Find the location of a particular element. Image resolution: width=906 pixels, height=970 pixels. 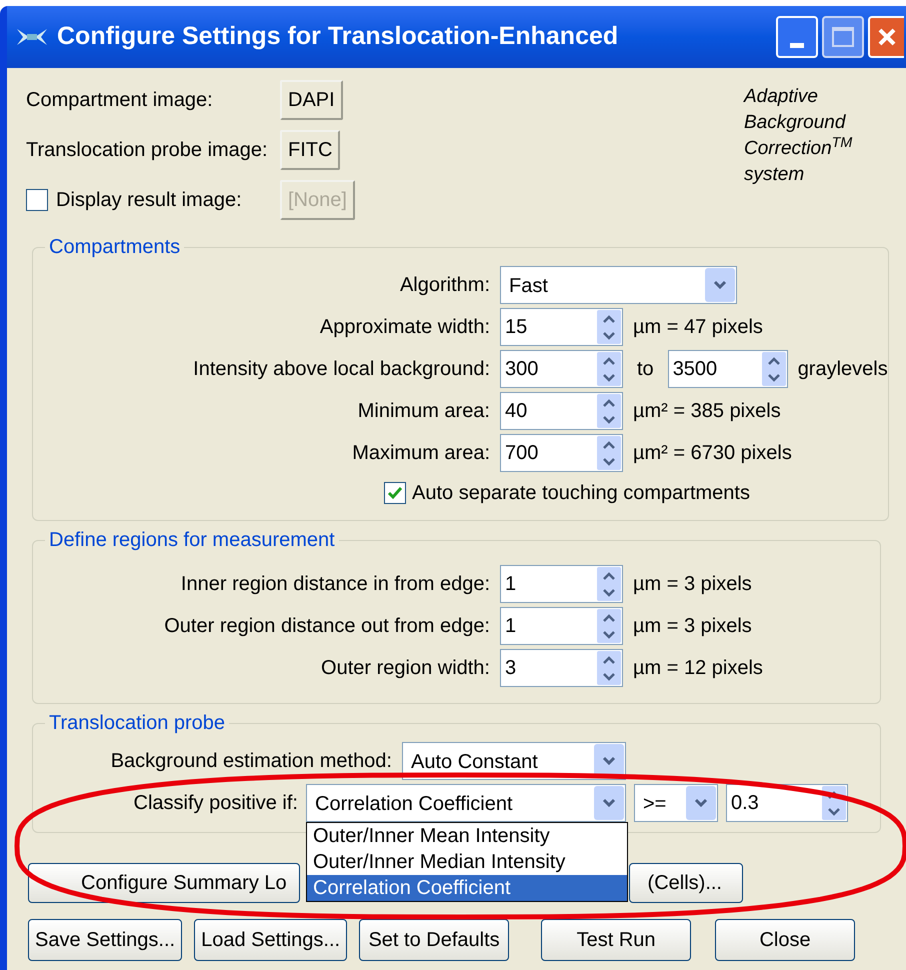

number-field: 3500 is located at coordinates (728, 369).